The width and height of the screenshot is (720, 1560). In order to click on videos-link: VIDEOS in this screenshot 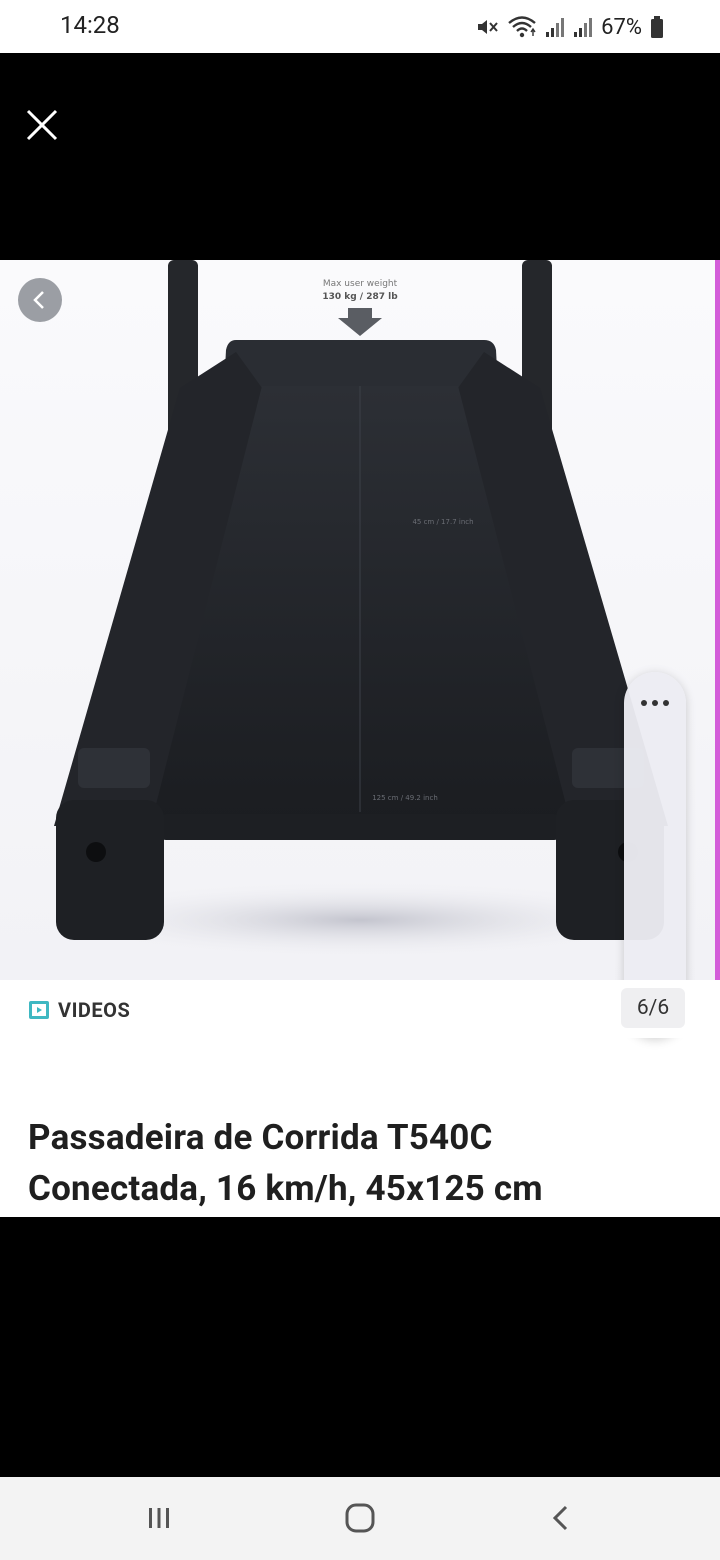, I will do `click(79, 1010)`.